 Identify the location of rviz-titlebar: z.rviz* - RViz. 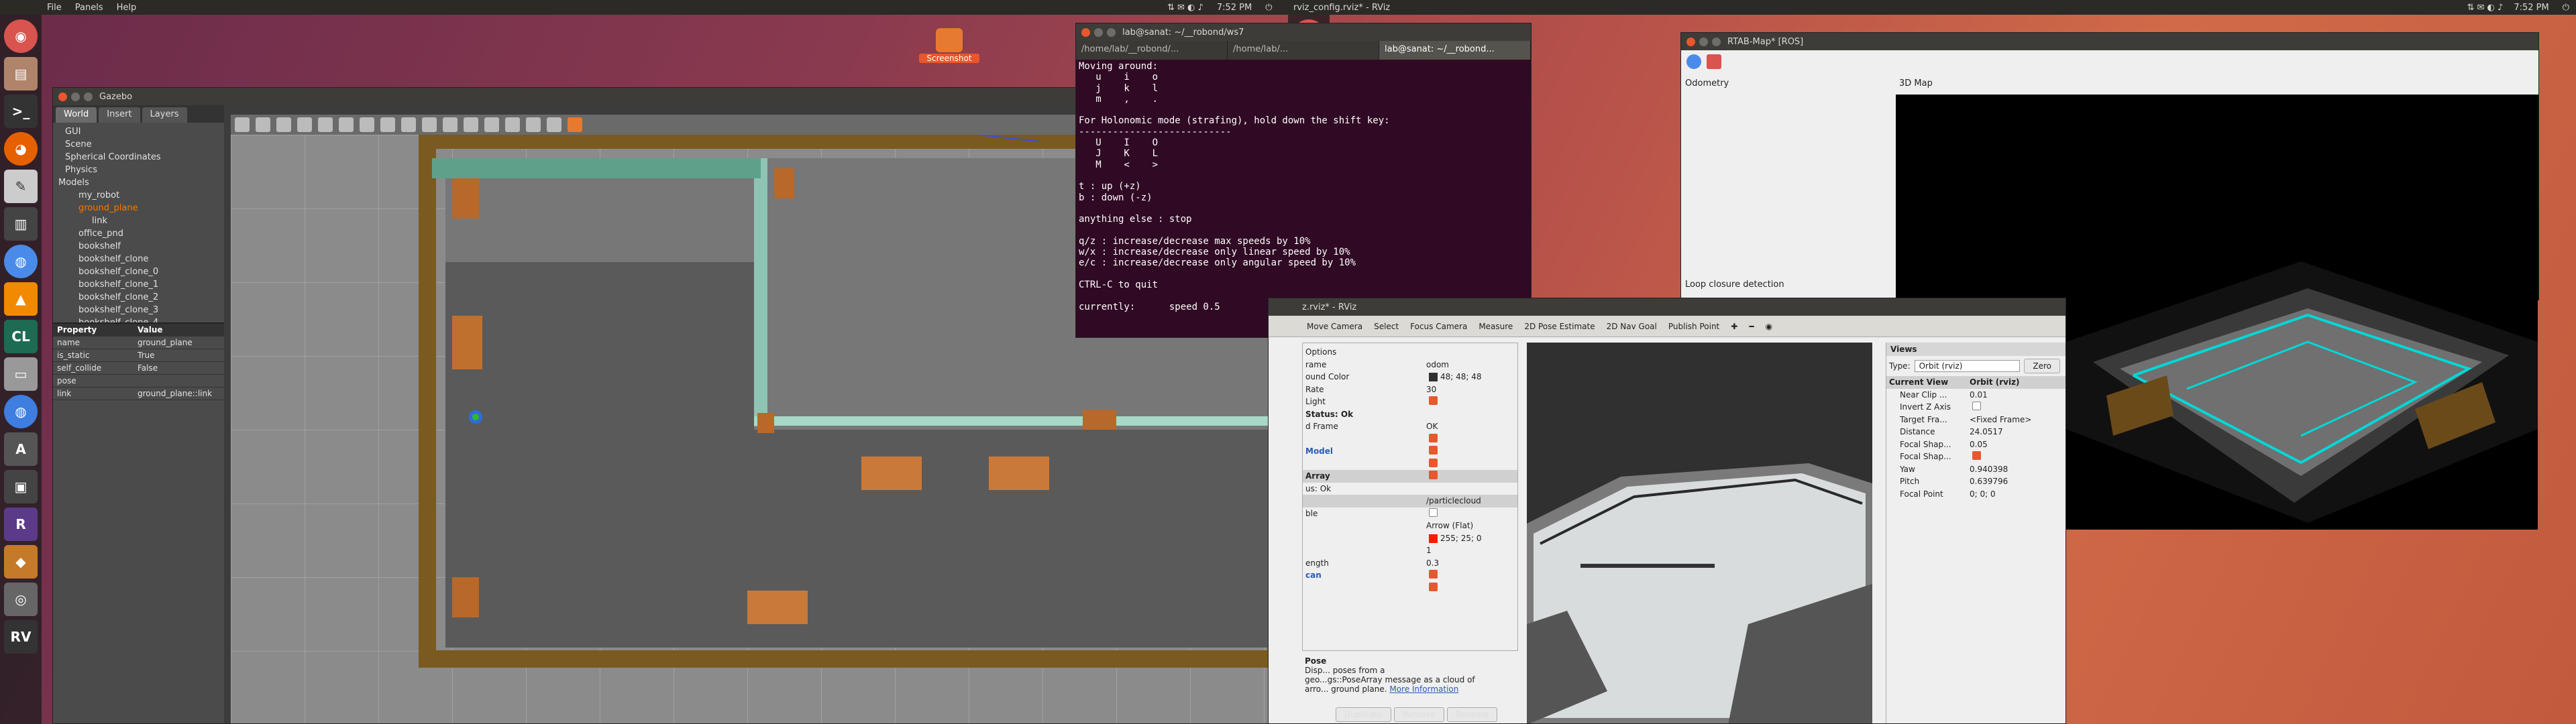
(1667, 307).